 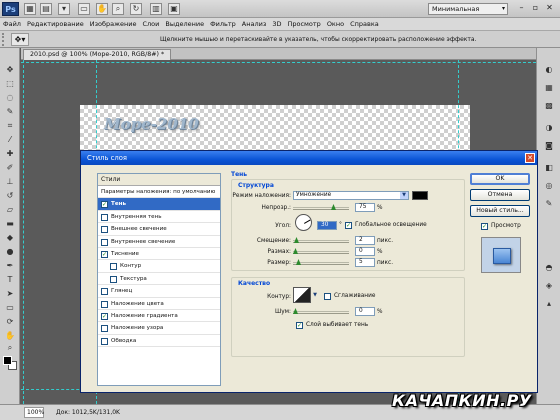 I want to click on style-list-item: Внутренняя тень, so click(x=159, y=217).